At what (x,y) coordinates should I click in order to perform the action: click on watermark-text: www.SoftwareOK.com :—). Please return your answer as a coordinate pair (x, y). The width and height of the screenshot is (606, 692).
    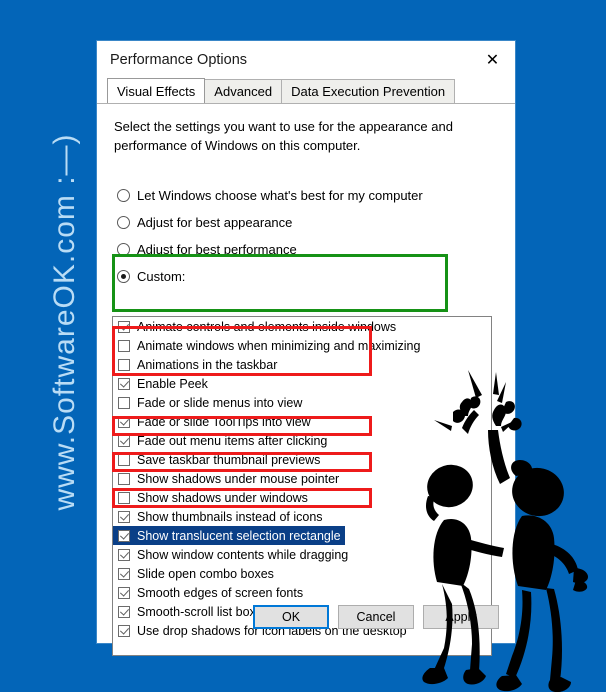
    Looking at the image, I should click on (64, 322).